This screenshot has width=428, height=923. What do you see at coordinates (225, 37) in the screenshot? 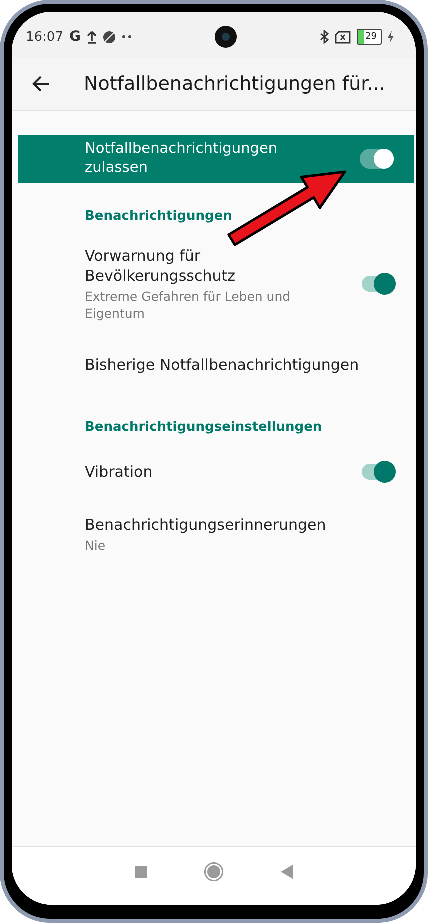
I see `camera-icon` at bounding box center [225, 37].